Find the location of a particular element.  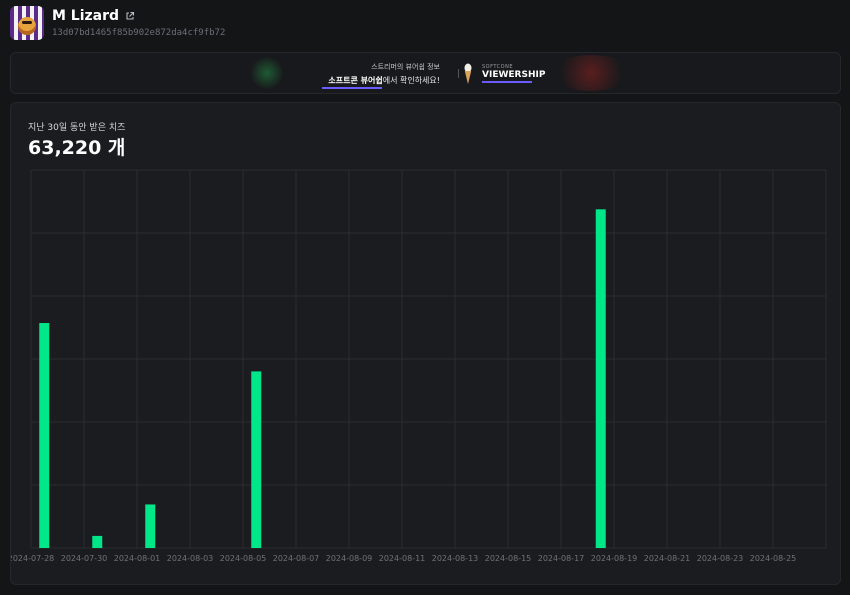

x-tick-label: 2024-07-28 is located at coordinates (32, 558).